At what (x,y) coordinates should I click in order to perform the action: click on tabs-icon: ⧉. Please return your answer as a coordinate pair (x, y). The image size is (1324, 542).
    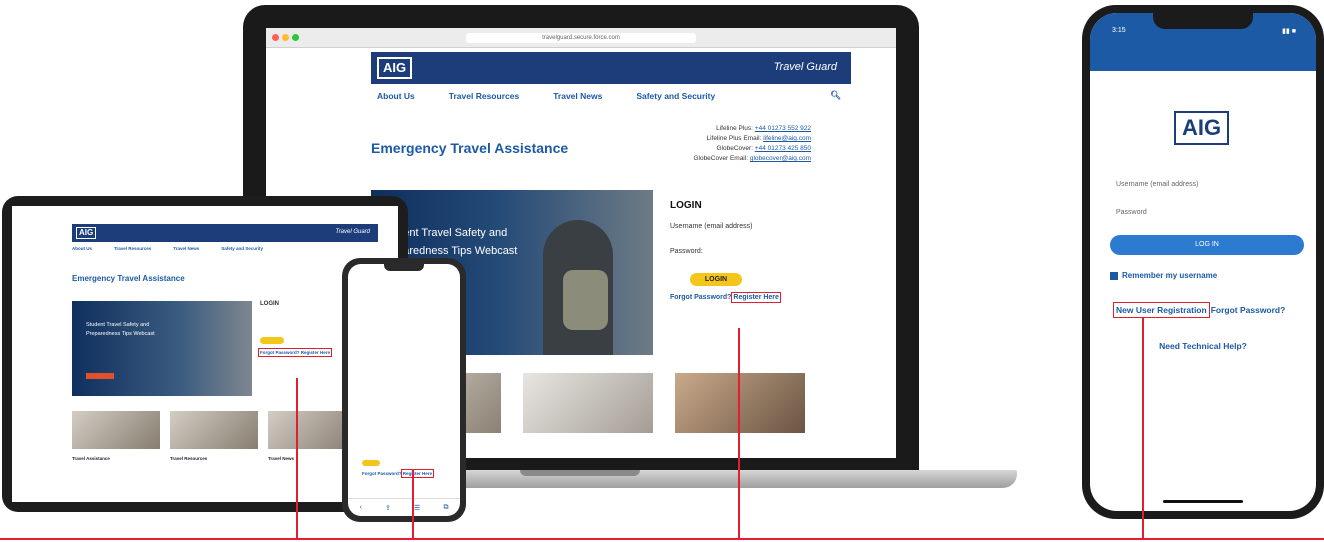
    Looking at the image, I should click on (445, 508).